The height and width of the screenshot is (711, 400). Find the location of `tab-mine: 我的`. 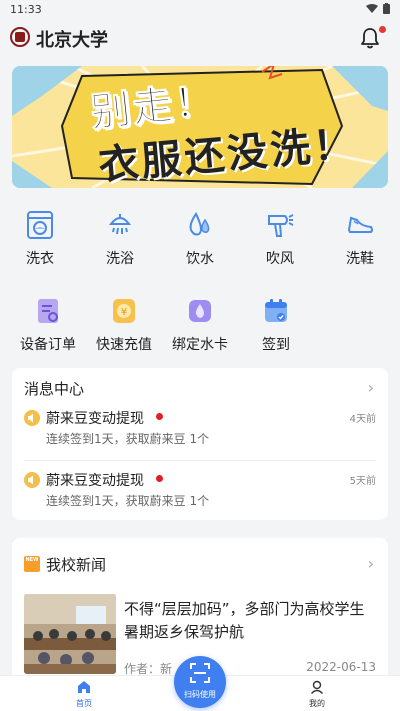

tab-mine: 我的 is located at coordinates (317, 694).